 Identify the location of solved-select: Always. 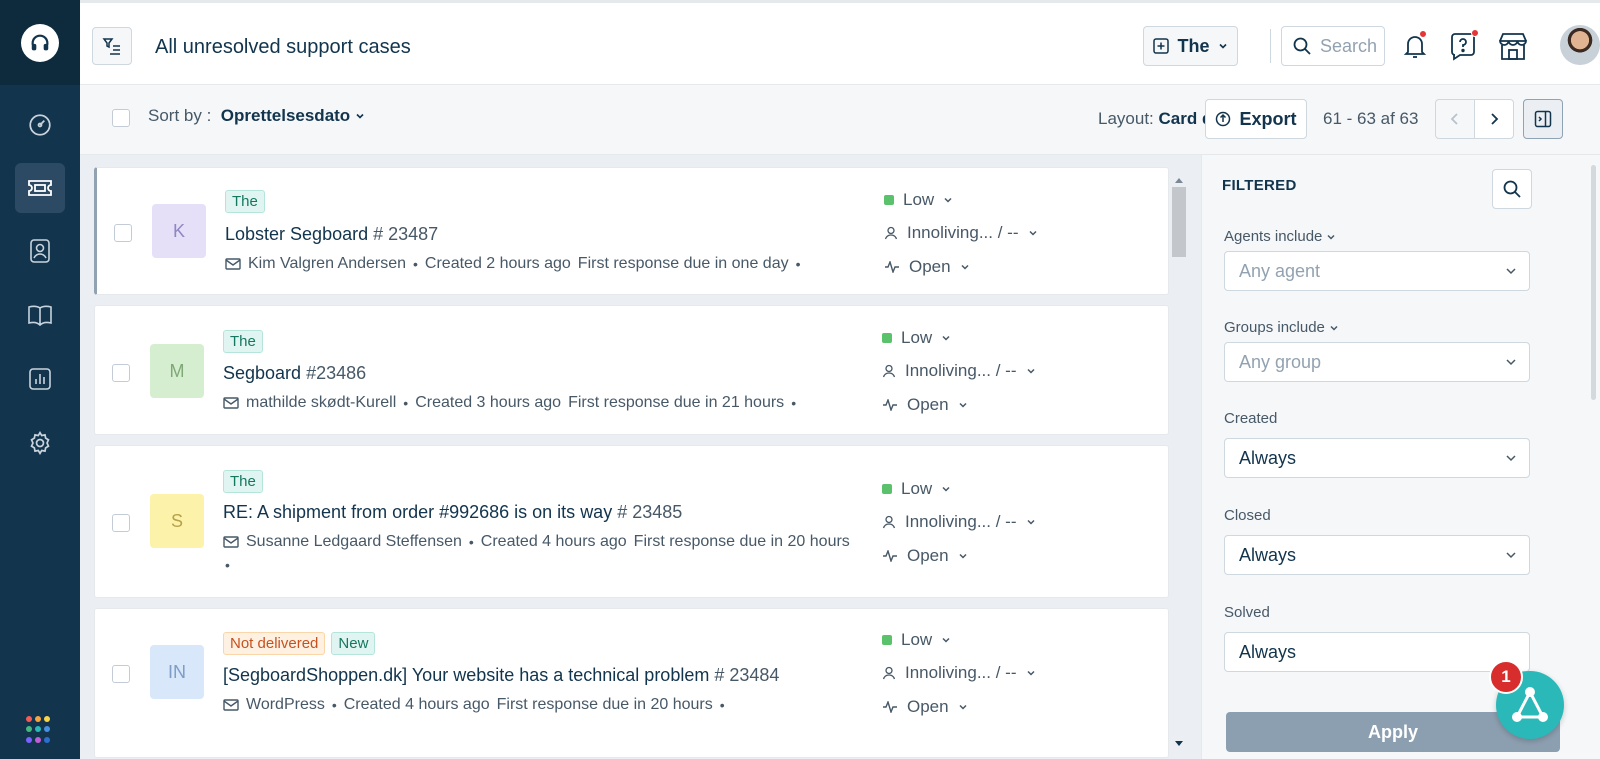
(1377, 652).